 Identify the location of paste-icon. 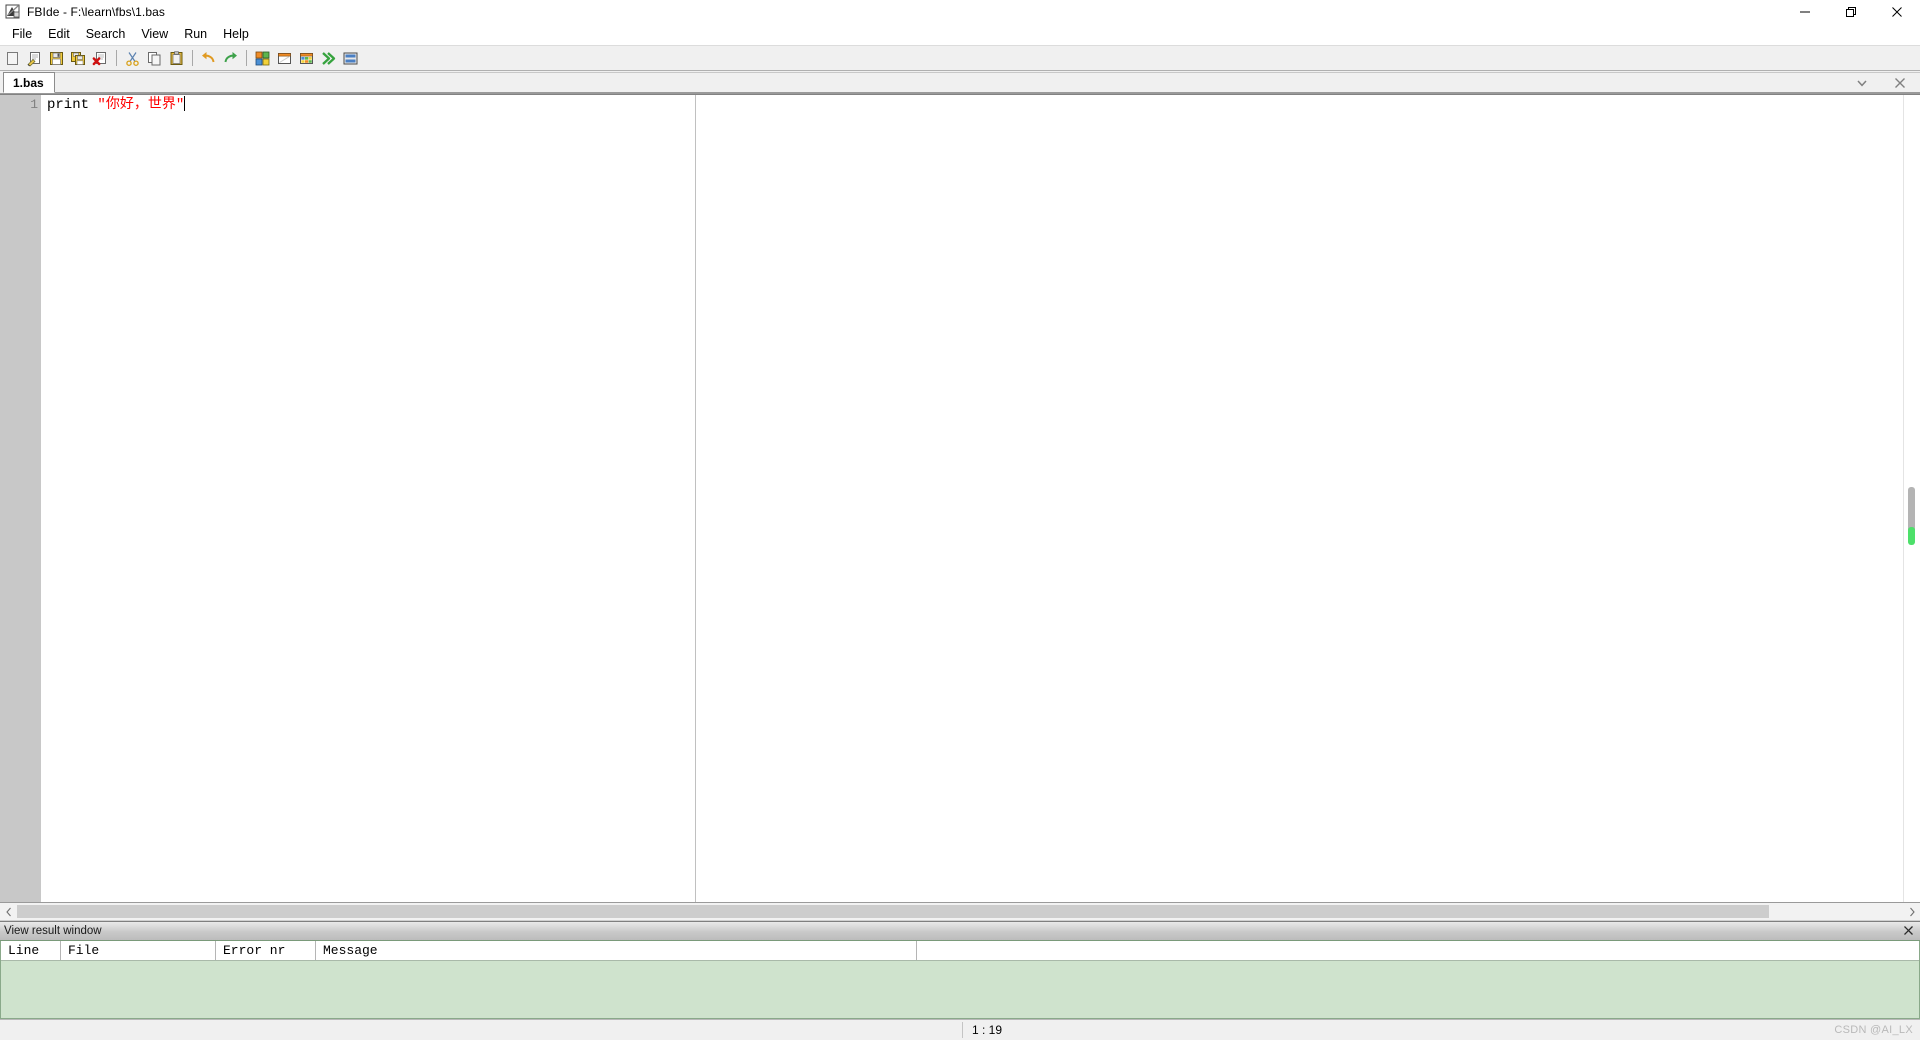
(176, 58).